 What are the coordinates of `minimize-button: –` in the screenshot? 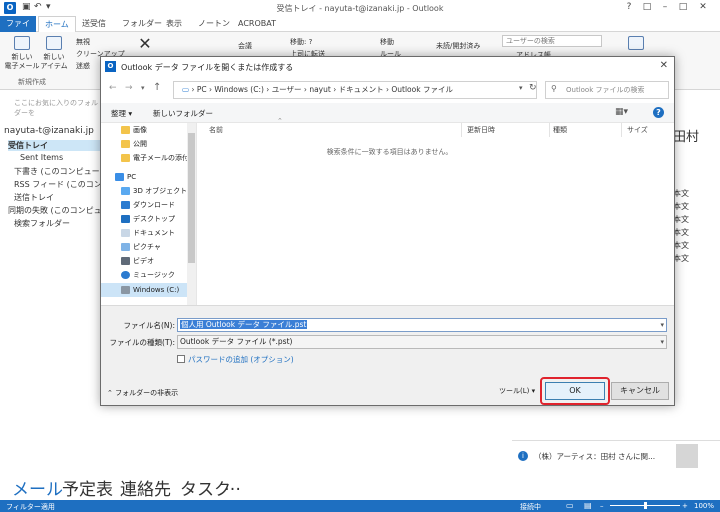 It's located at (665, 7).